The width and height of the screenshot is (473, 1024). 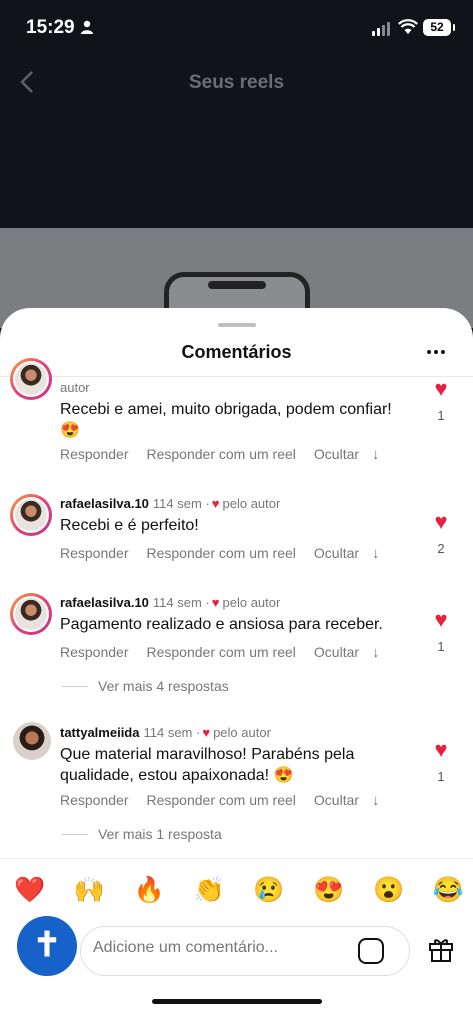 I want to click on page-title: Seus reels, so click(x=236, y=82).